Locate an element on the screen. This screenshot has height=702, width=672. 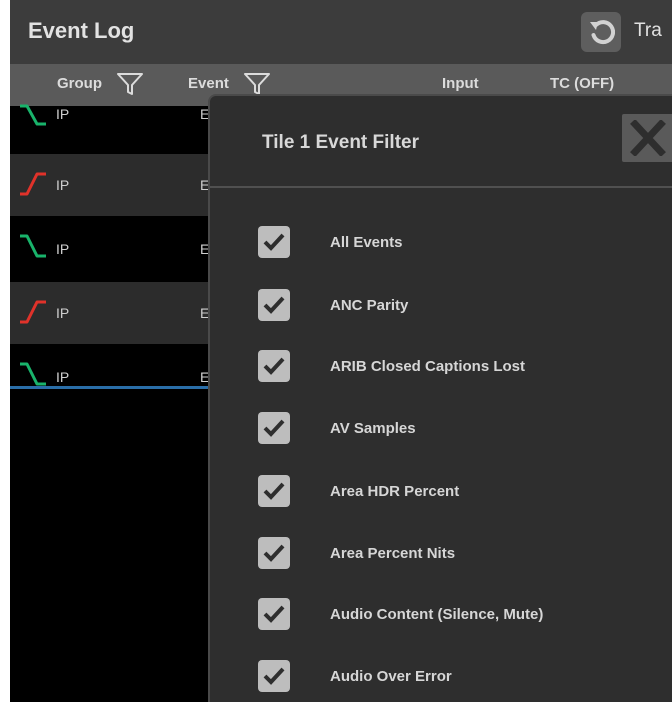
filter-option-label: Audio Over Error is located at coordinates (391, 676).